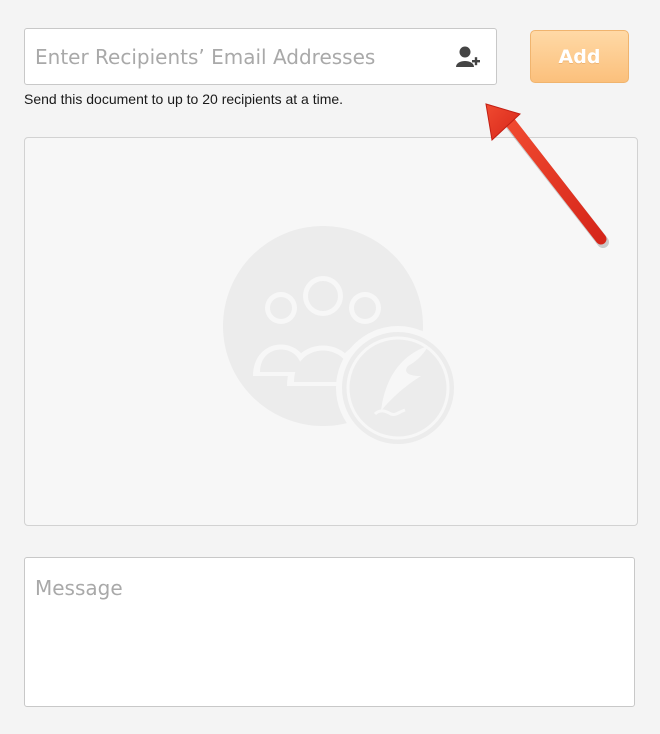 This screenshot has width=660, height=734. I want to click on recipient-field, so click(260, 56).